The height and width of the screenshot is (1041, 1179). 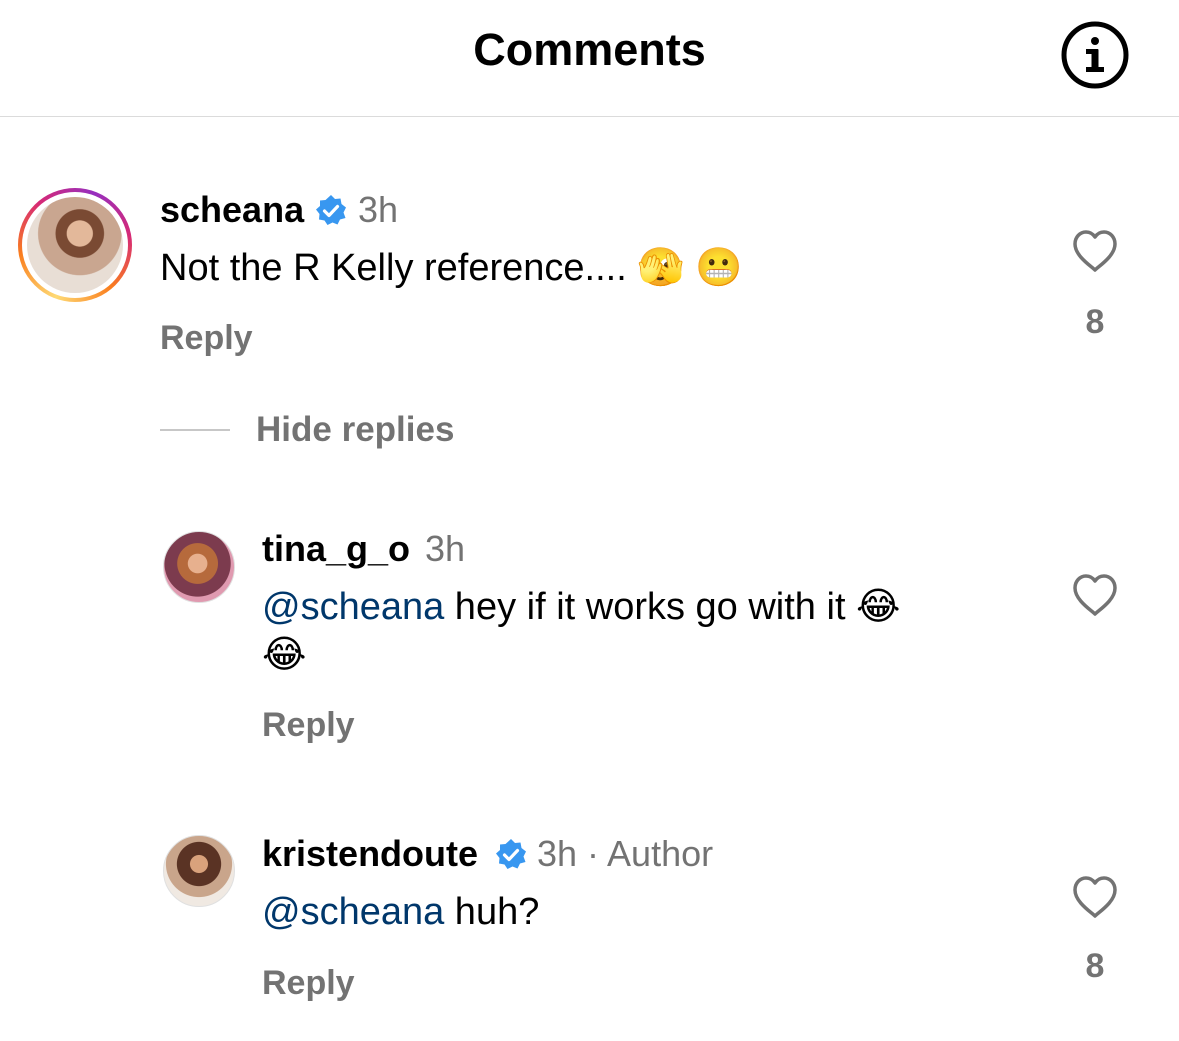 What do you see at coordinates (1095, 55) in the screenshot?
I see `info-icon` at bounding box center [1095, 55].